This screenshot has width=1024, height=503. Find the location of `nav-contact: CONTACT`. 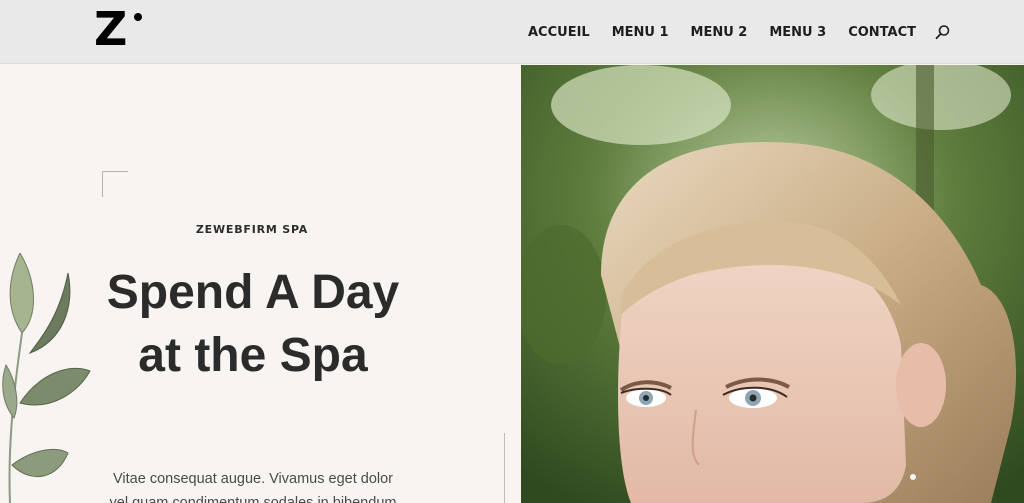

nav-contact: CONTACT is located at coordinates (882, 32).